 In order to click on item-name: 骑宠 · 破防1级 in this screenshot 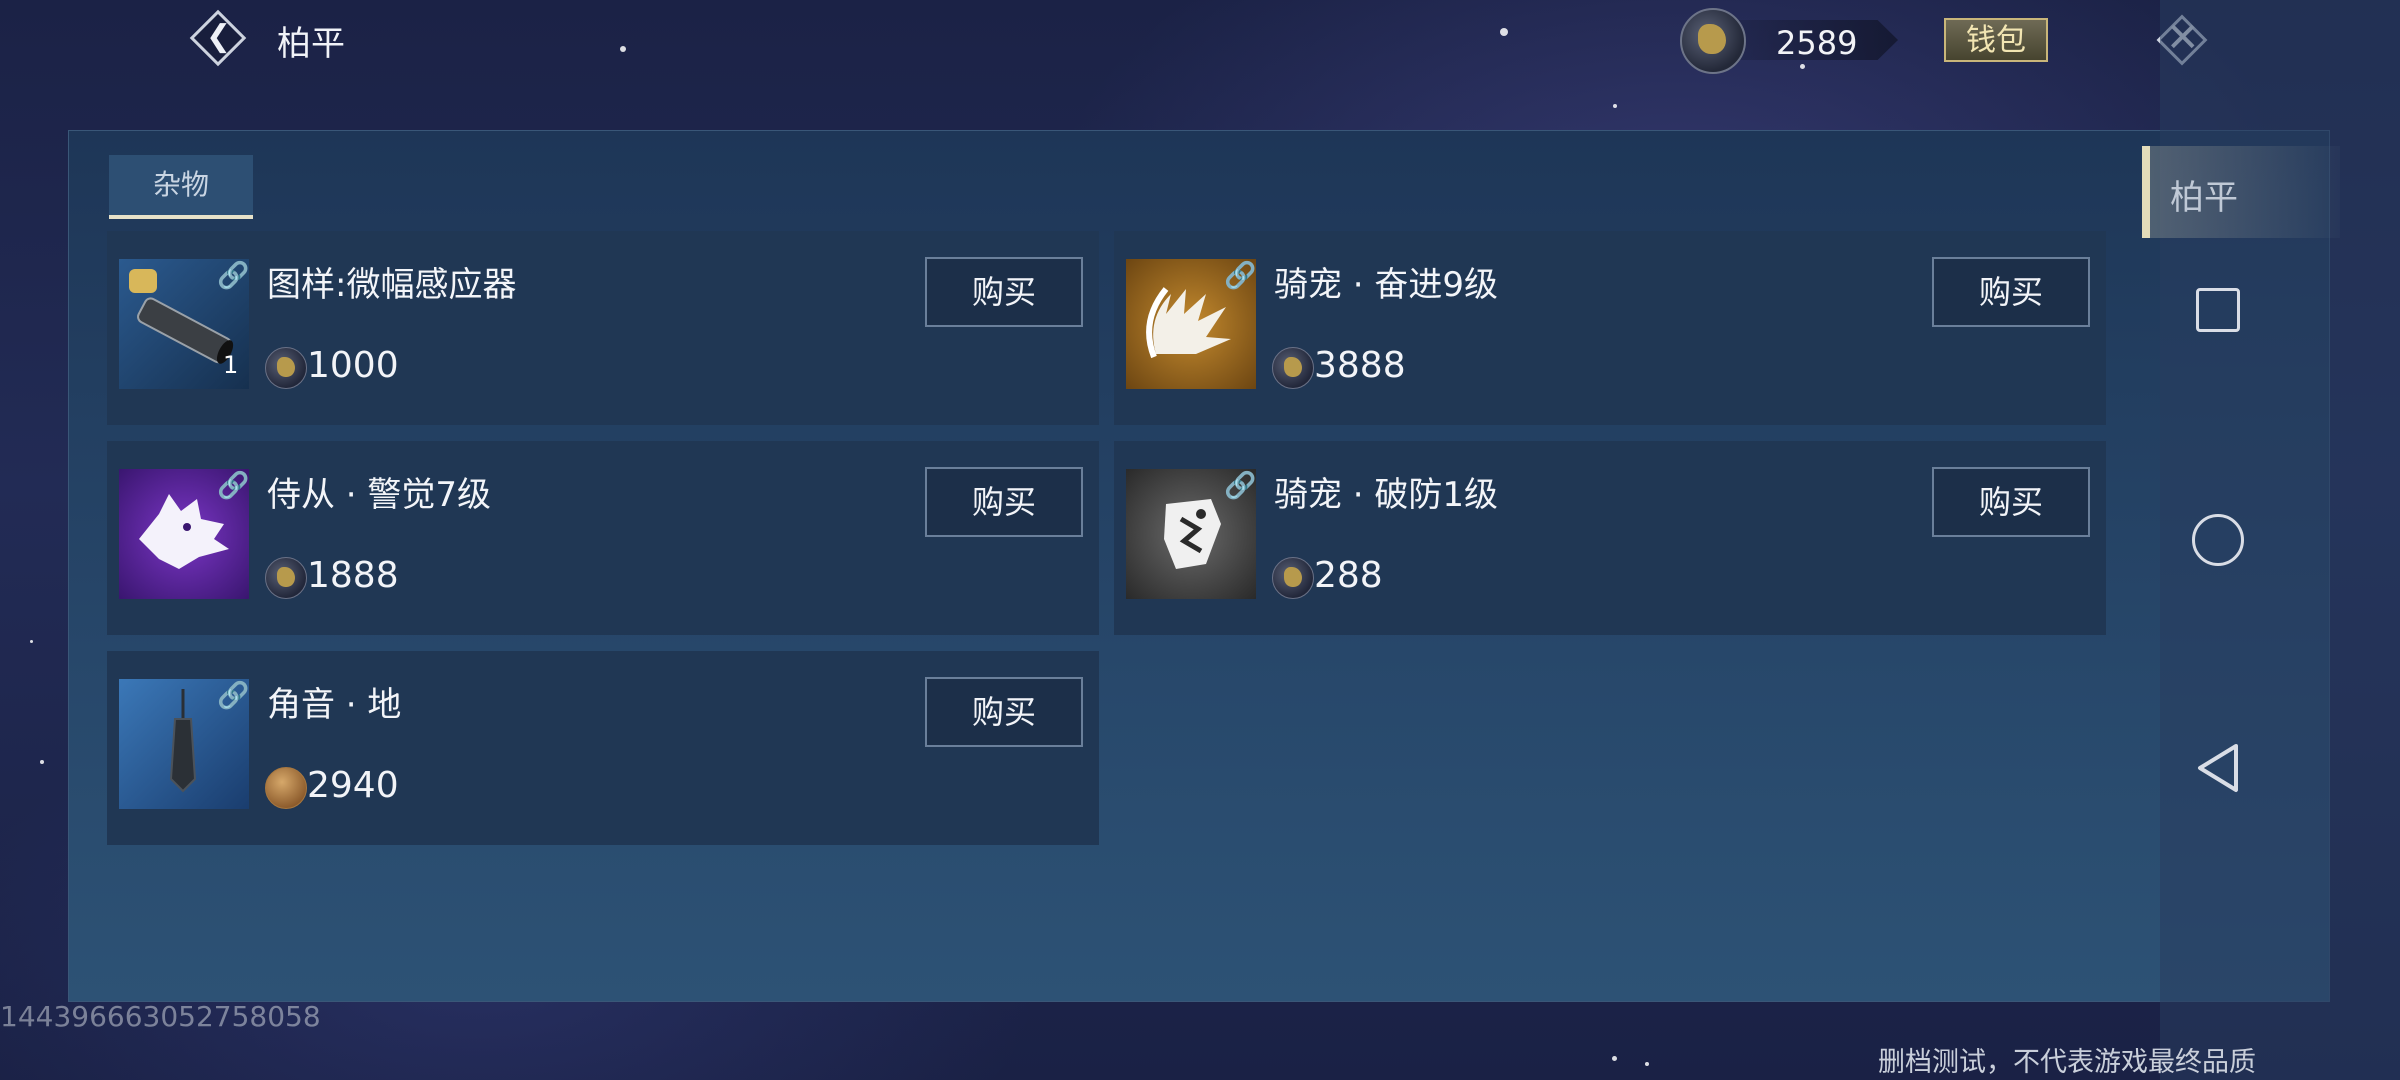, I will do `click(1386, 495)`.